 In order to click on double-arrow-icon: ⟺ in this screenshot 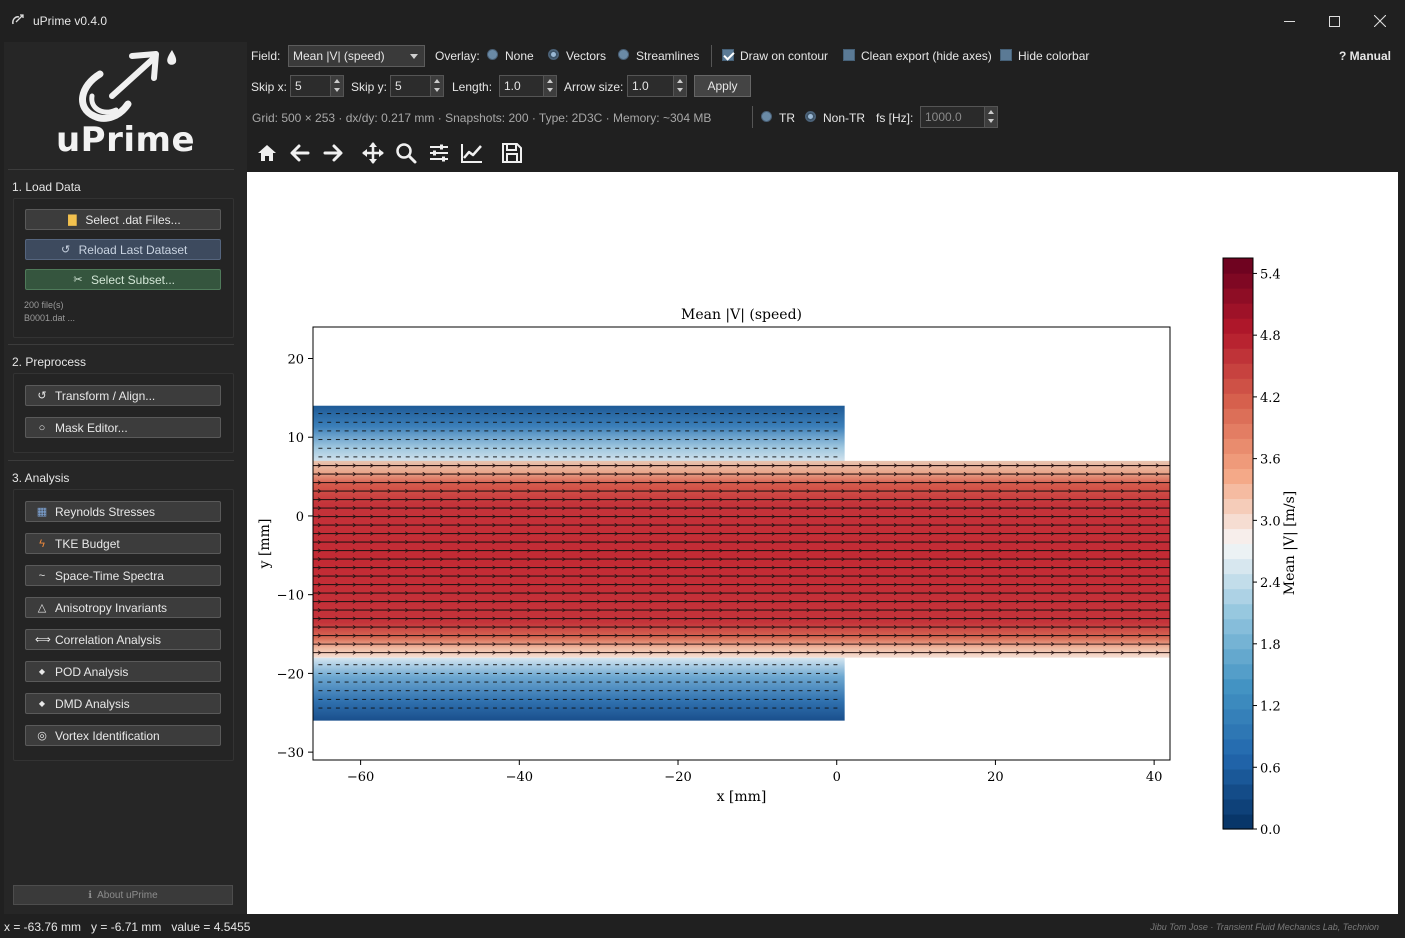, I will do `click(43, 640)`.